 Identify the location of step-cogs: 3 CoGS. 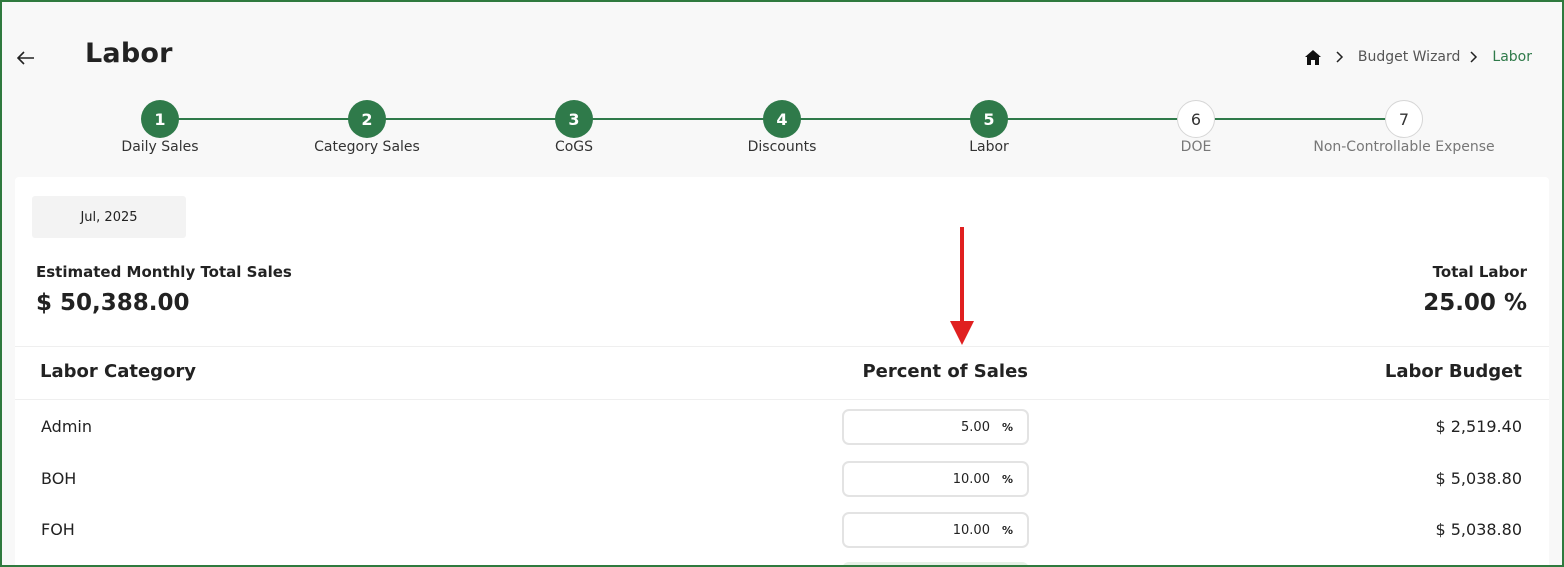
(574, 127).